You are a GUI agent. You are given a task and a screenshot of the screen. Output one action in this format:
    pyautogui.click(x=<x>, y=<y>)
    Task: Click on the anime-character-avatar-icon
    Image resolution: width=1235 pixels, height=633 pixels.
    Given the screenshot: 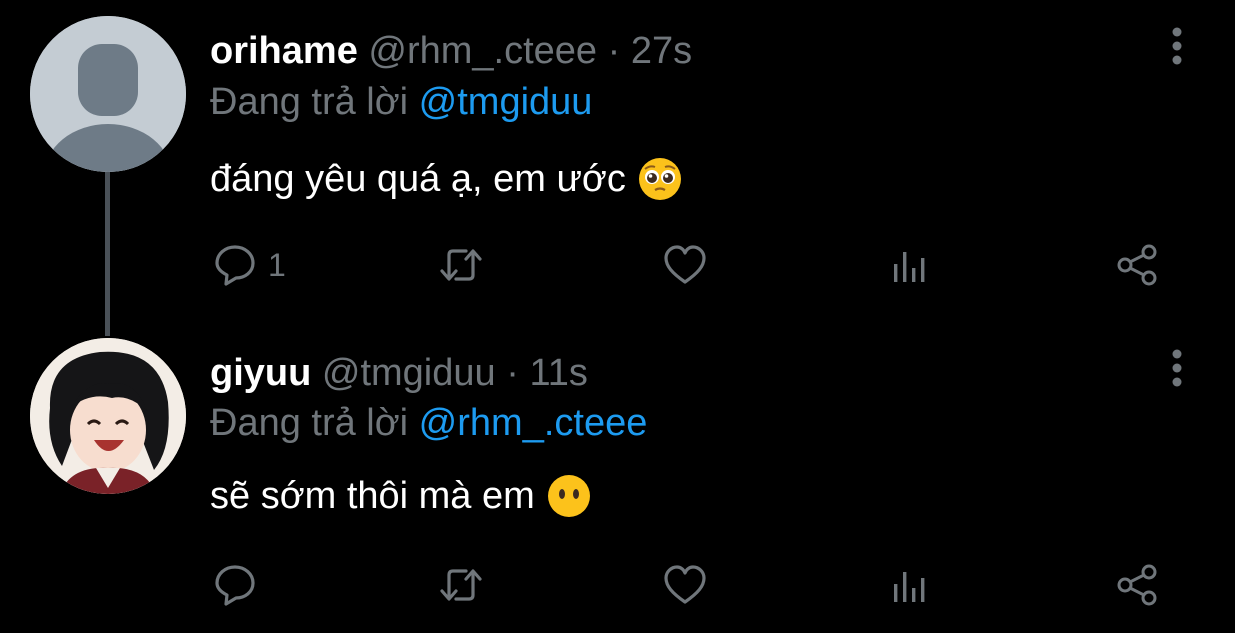 What is the action you would take?
    pyautogui.click(x=108, y=416)
    